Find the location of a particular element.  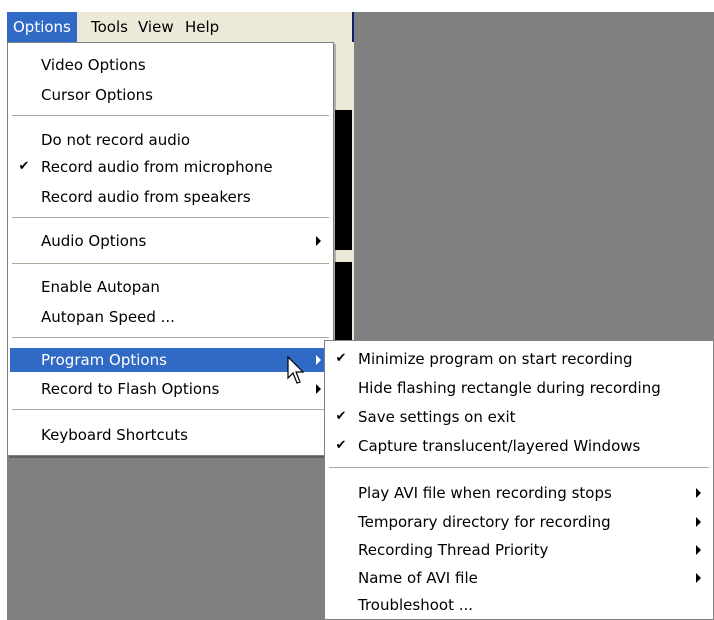

menu-item-enable-autopan: Enable Autopan is located at coordinates (170, 287).